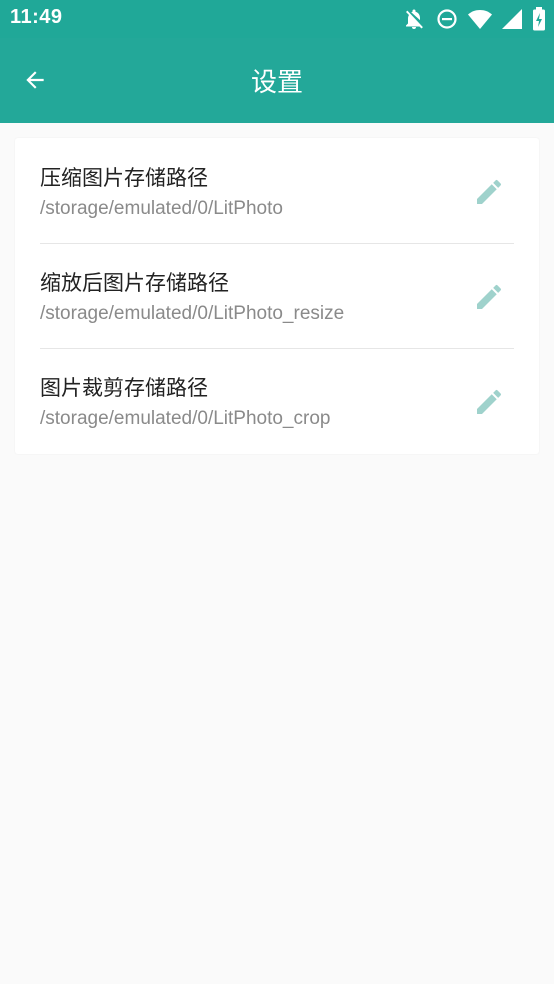 This screenshot has width=554, height=984. What do you see at coordinates (277, 19) in the screenshot?
I see `status-bar: 11:49` at bounding box center [277, 19].